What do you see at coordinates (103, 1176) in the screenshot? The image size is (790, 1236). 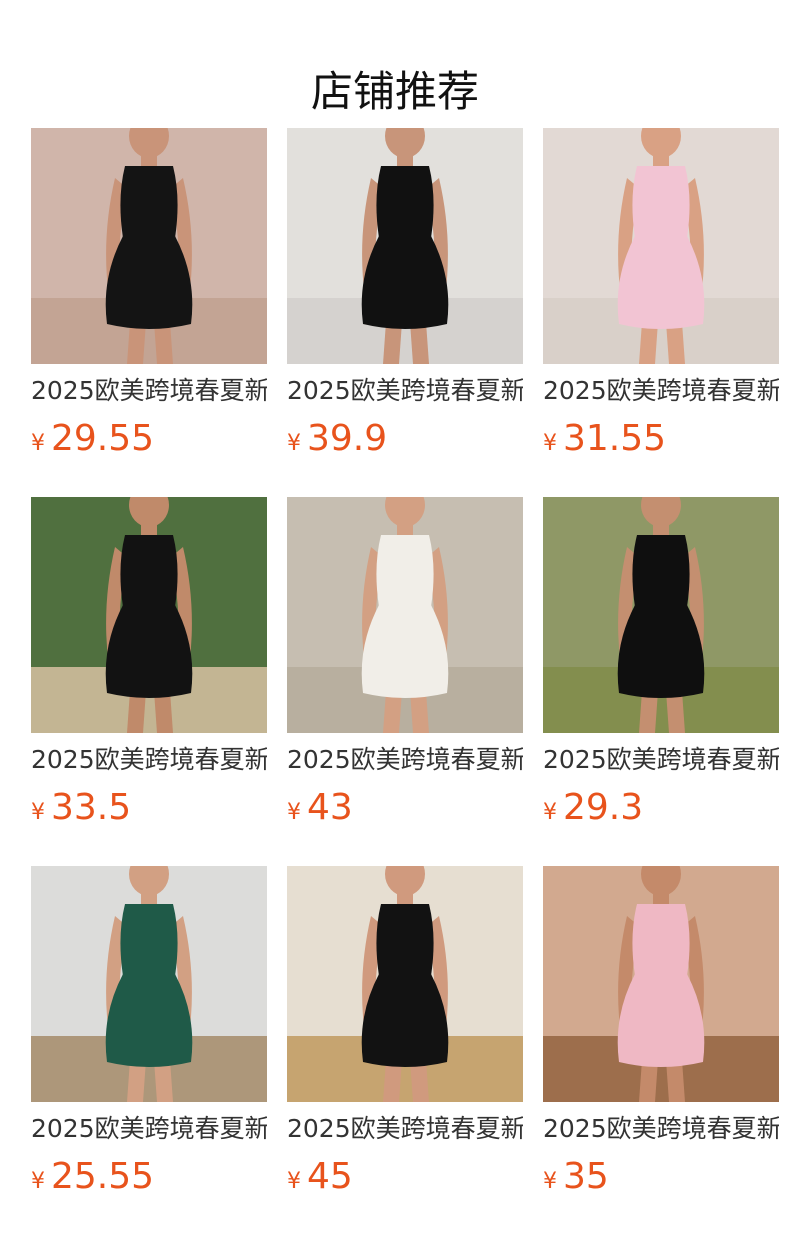 I see `price-value: 25.55` at bounding box center [103, 1176].